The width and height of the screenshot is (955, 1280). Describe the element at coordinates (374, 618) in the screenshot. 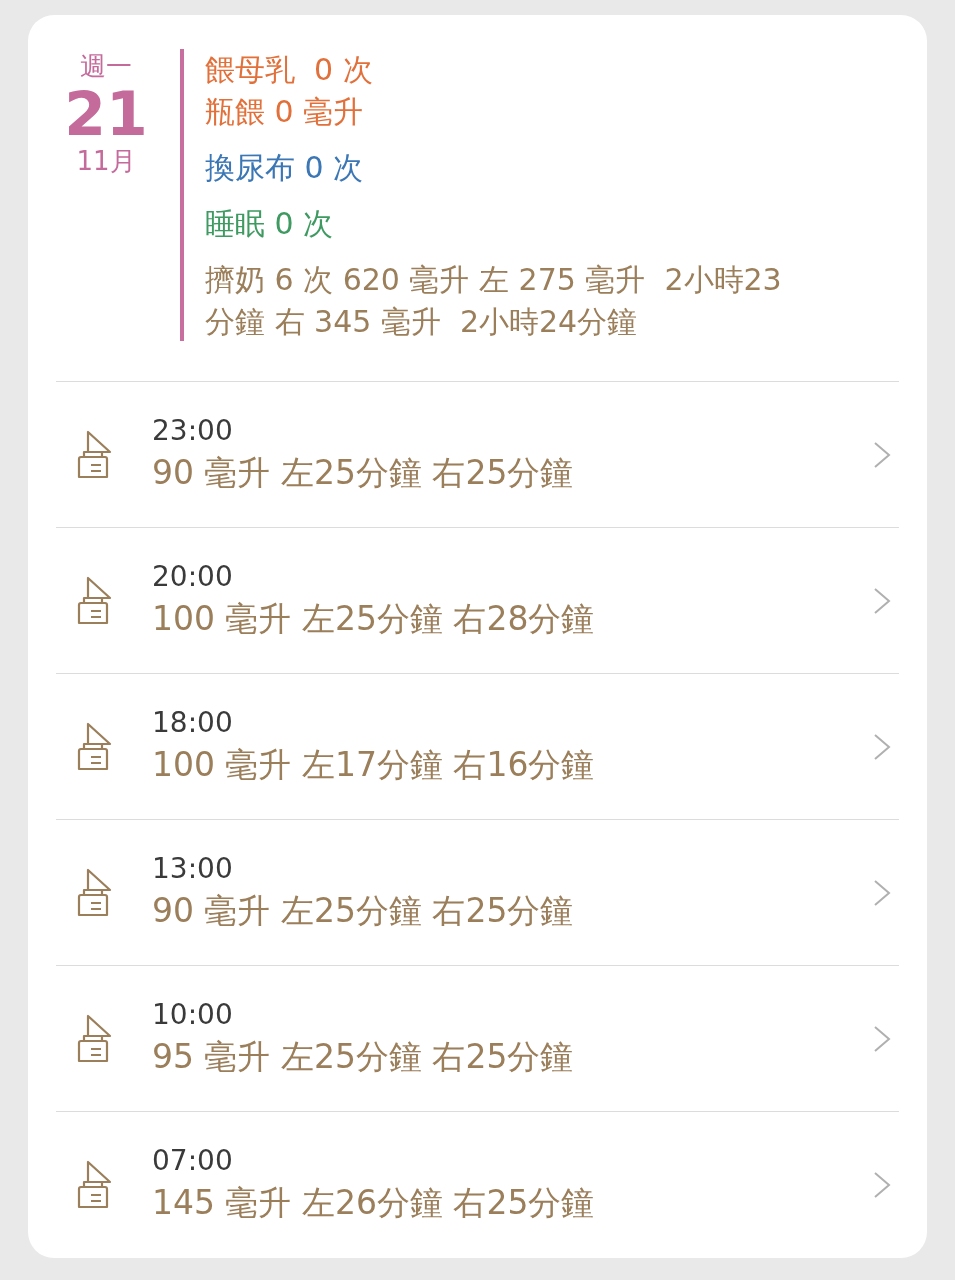

I see `entry-detail: 100 毫升 左25分鐘 右28分鐘` at that location.